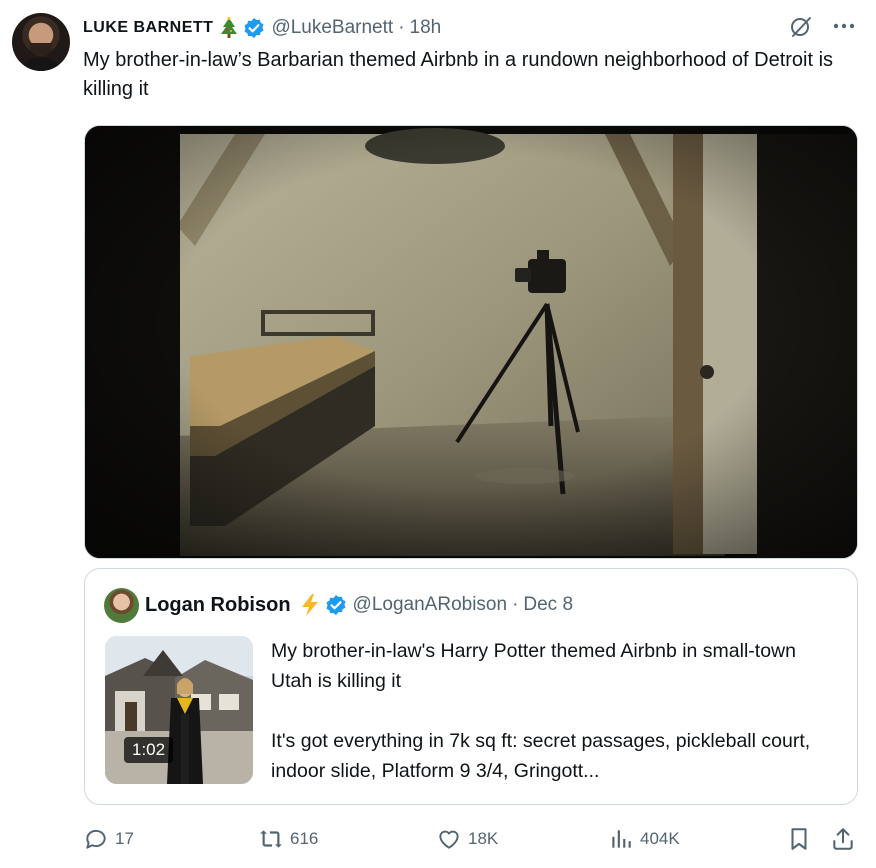 The image size is (876, 868). Describe the element at coordinates (660, 838) in the screenshot. I see `views-count: 404K` at that location.